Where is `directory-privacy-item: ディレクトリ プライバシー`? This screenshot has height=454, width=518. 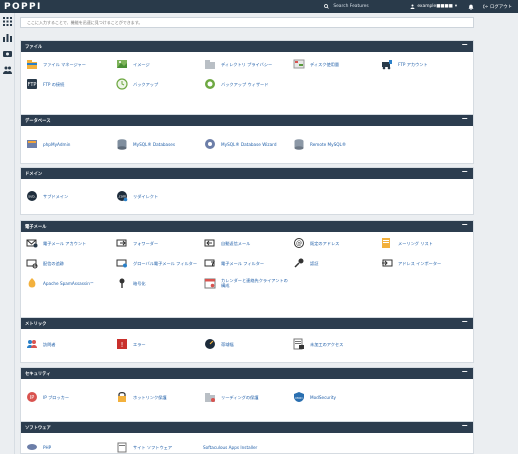
directory-privacy-item: ディレクトリ プライバシー is located at coordinates (249, 64).